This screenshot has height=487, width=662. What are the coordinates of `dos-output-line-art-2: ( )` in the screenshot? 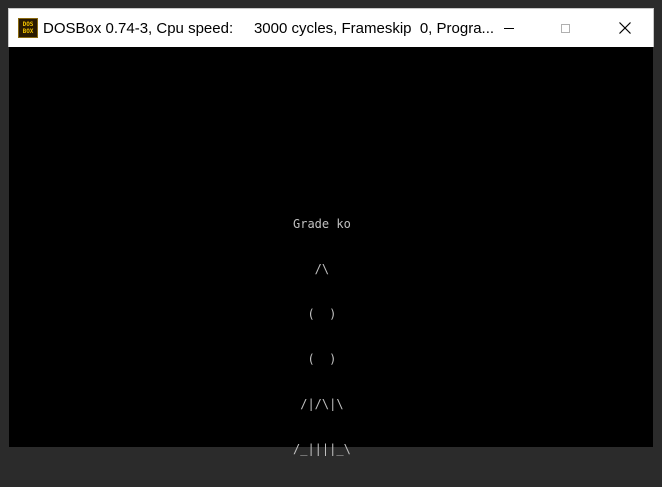 It's located at (315, 314).